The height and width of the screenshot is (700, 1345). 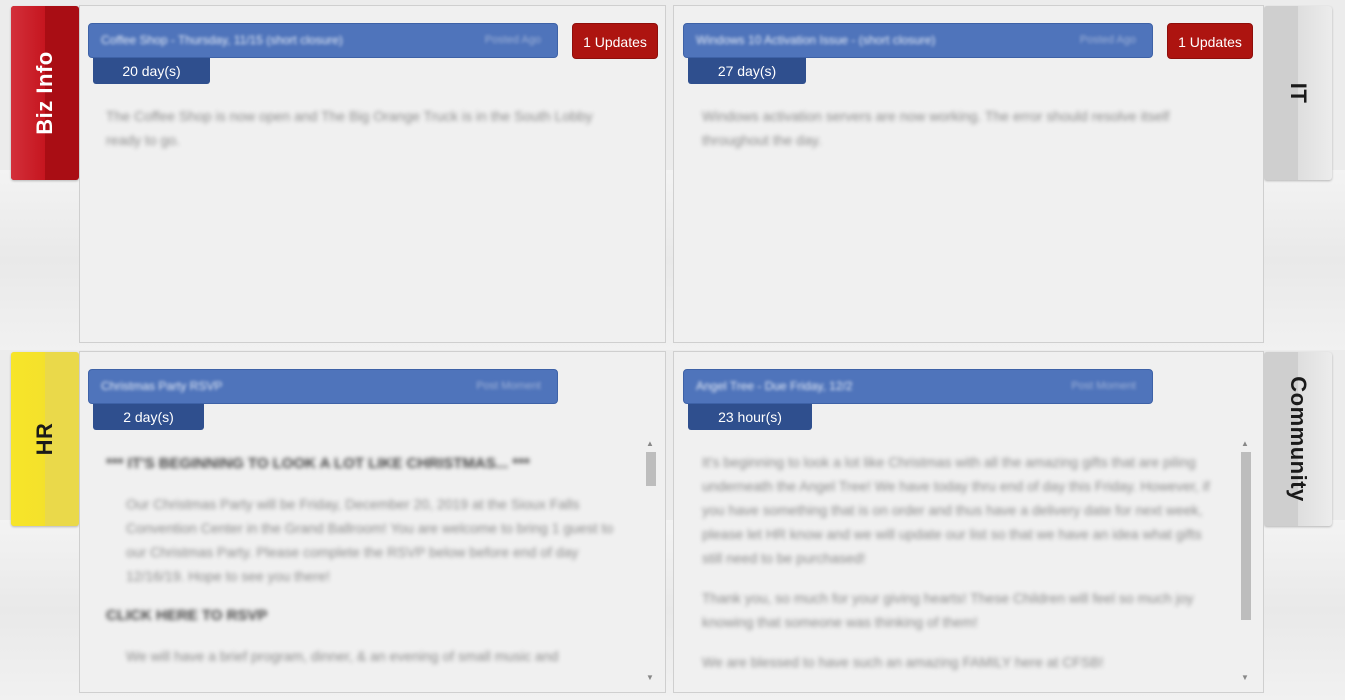 What do you see at coordinates (323, 386) in the screenshot?
I see `post-title-bar: Christmas Party RSVP Post Moment` at bounding box center [323, 386].